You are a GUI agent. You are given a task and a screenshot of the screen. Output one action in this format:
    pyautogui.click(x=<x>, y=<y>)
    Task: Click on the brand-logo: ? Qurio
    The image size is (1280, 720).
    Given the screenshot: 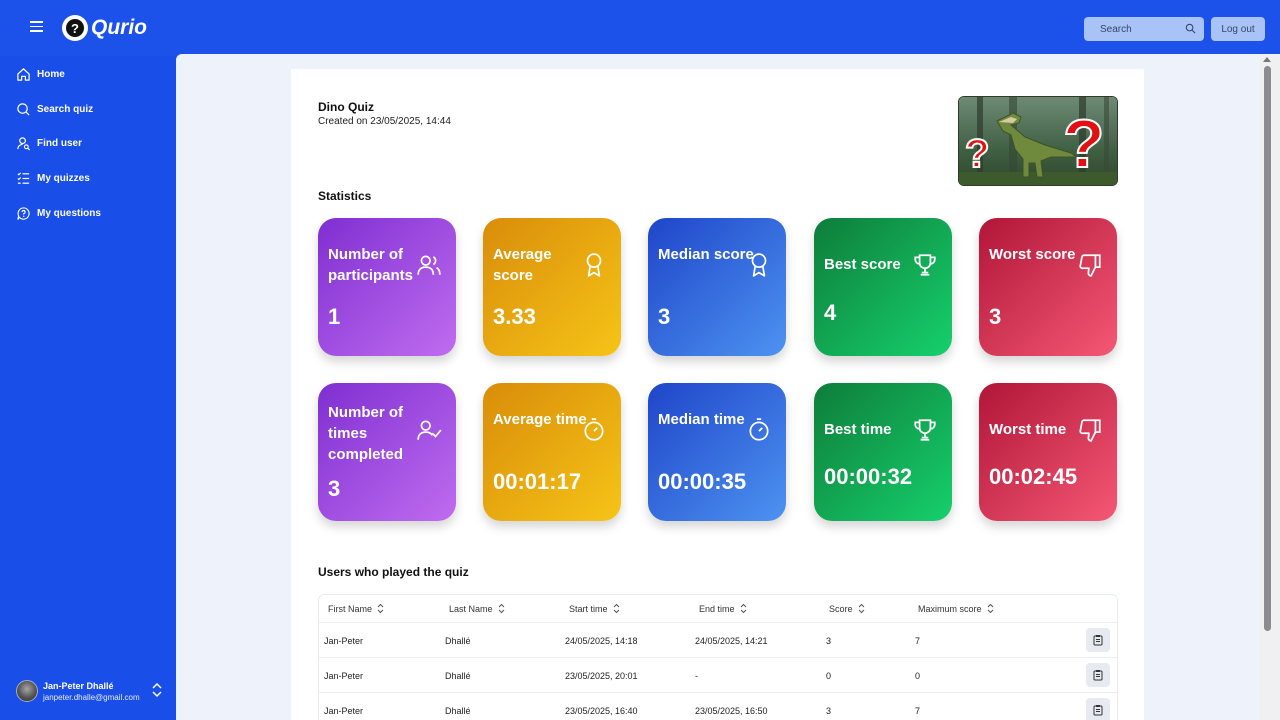 What is the action you would take?
    pyautogui.click(x=104, y=28)
    